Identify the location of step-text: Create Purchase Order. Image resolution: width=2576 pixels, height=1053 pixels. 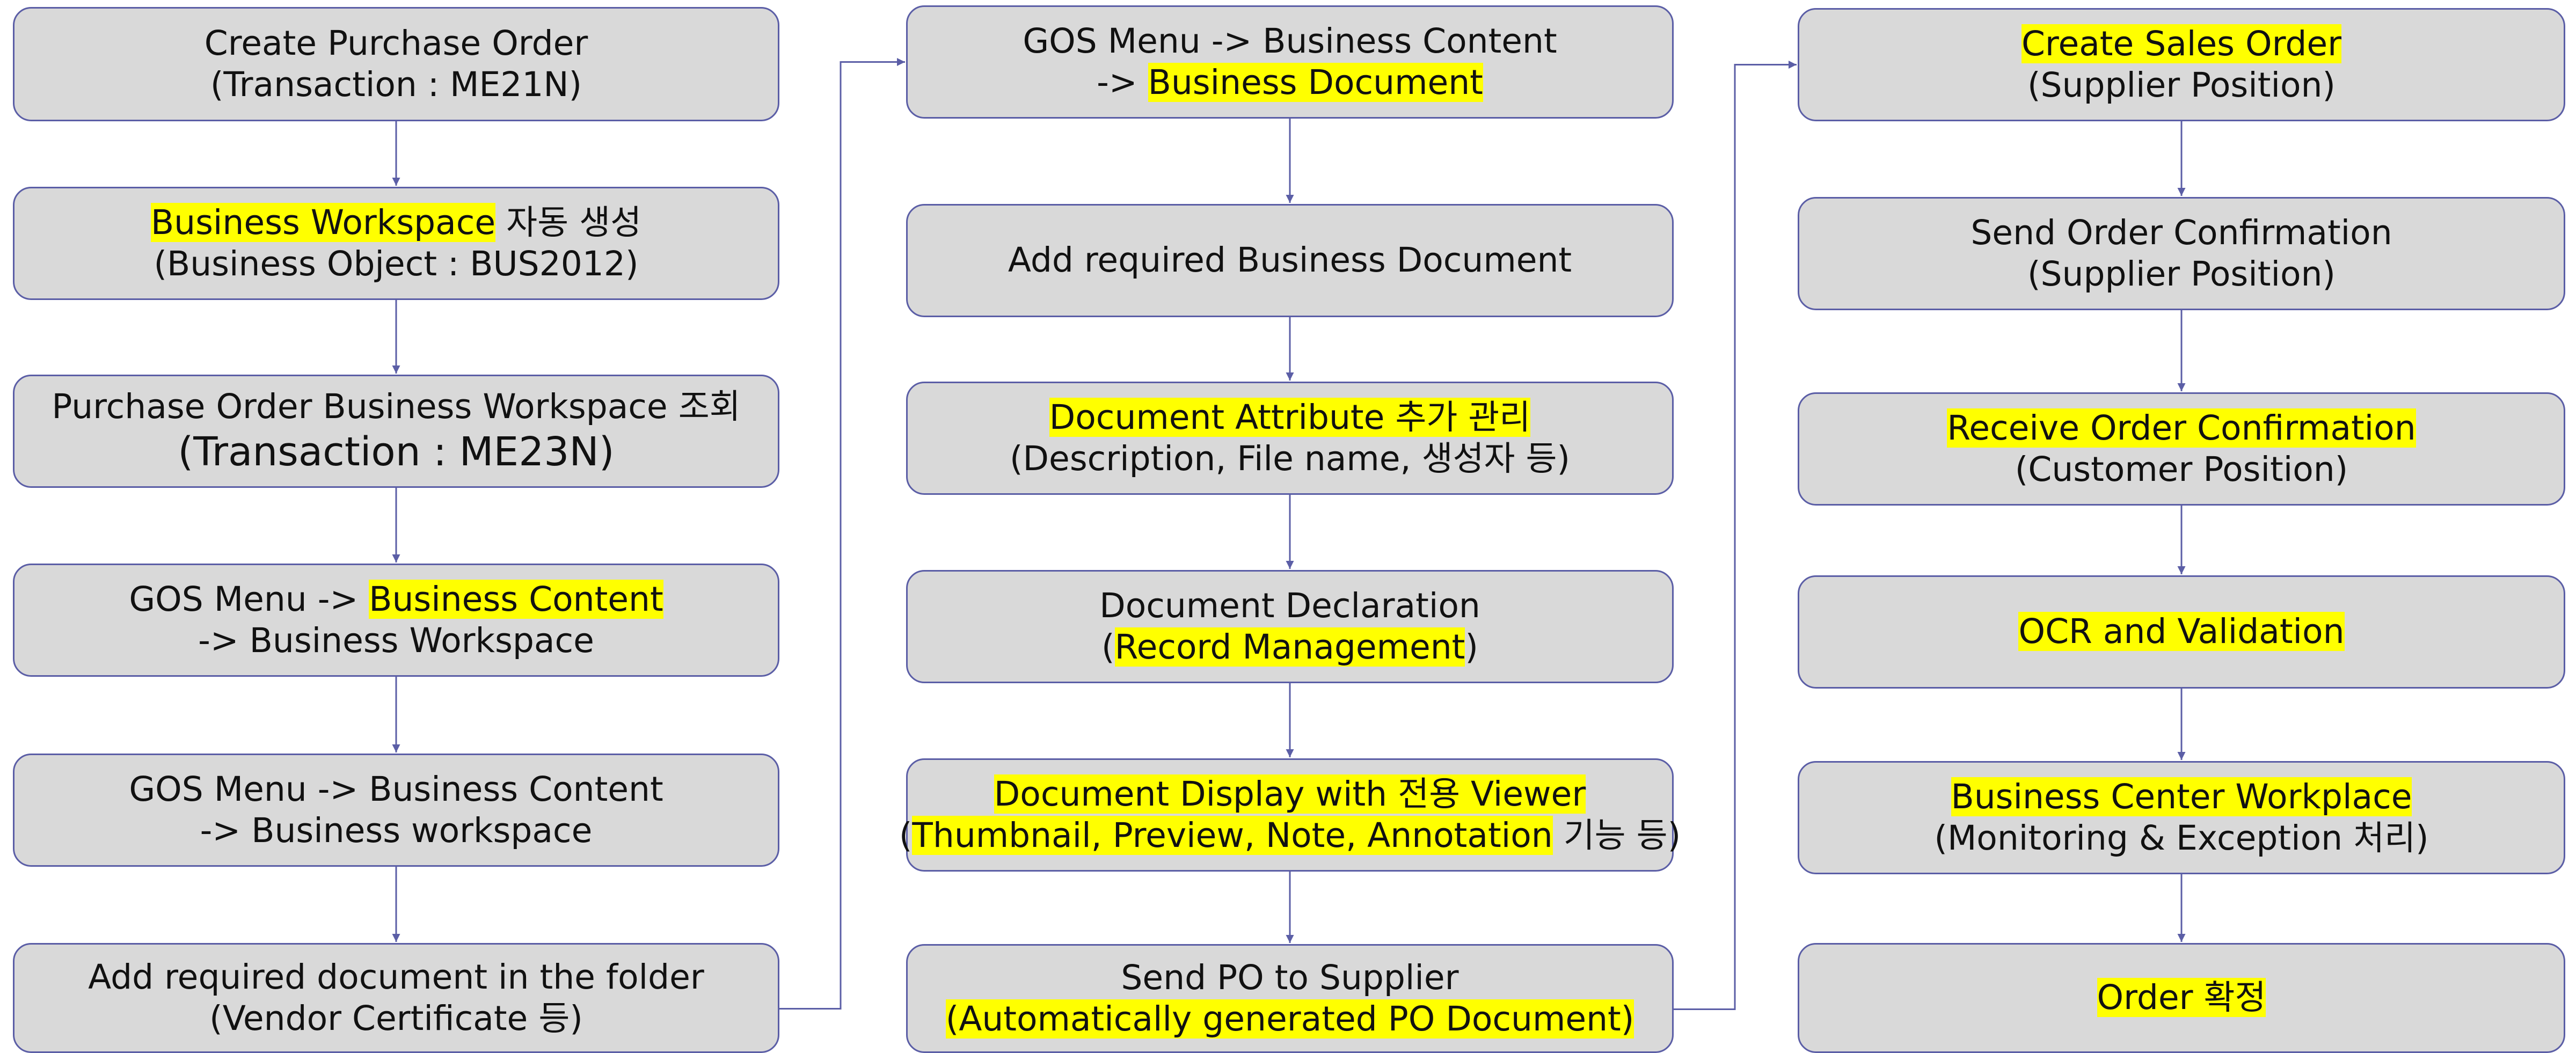
(396, 43).